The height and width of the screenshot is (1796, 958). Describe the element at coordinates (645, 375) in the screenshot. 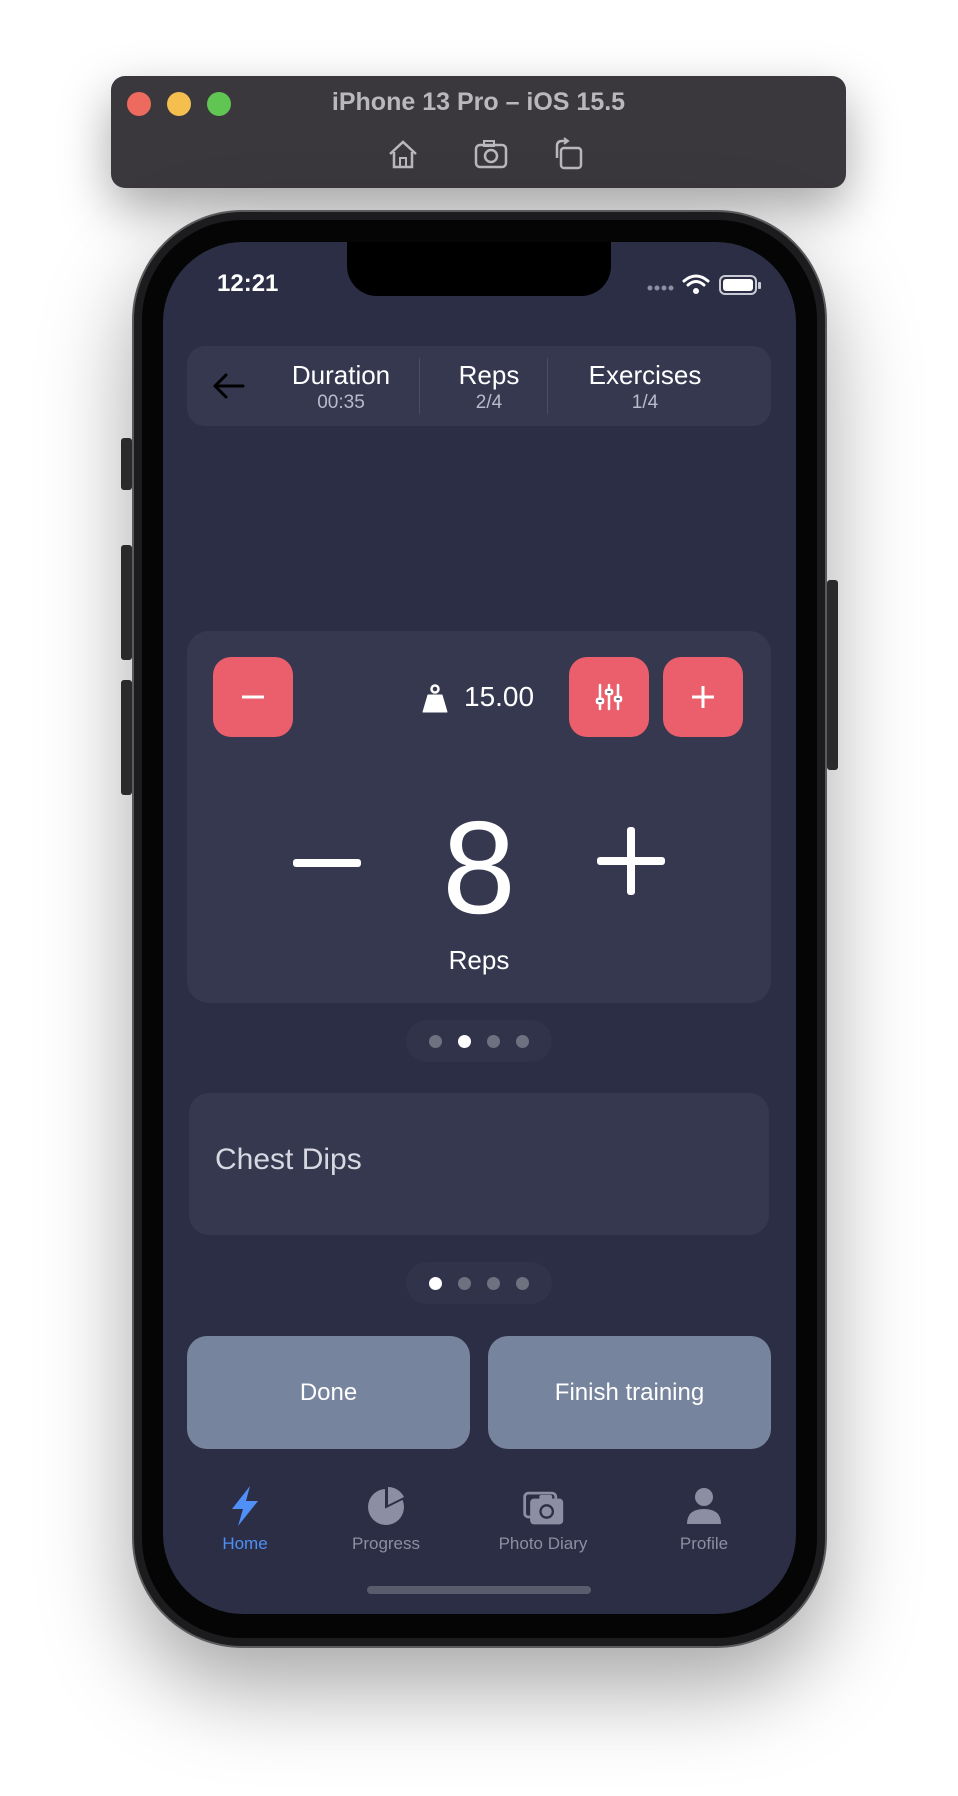

I see `stat-exercises-title: Exercises` at that location.